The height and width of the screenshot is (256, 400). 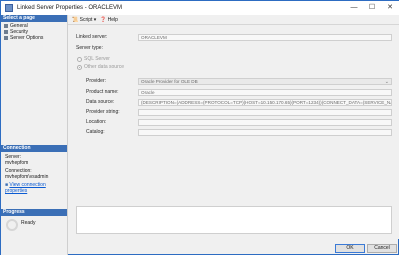 I want to click on connection-header: Connection, so click(x=34, y=148).